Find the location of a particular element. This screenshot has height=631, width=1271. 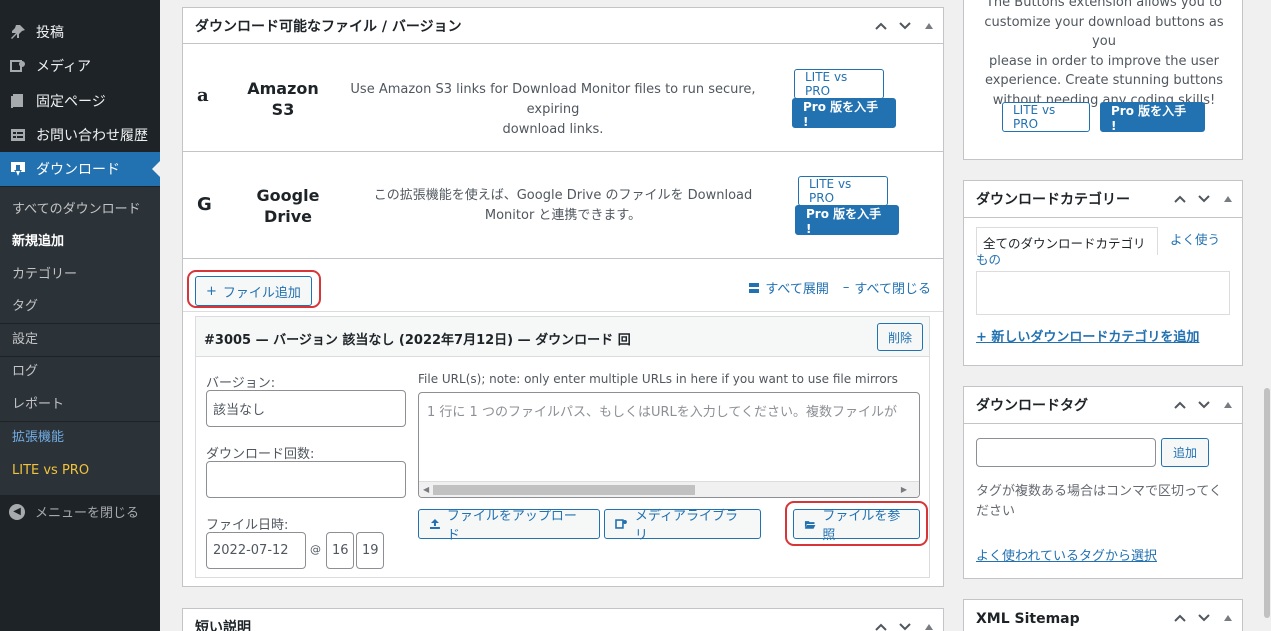

minute-input: 19 is located at coordinates (370, 550).